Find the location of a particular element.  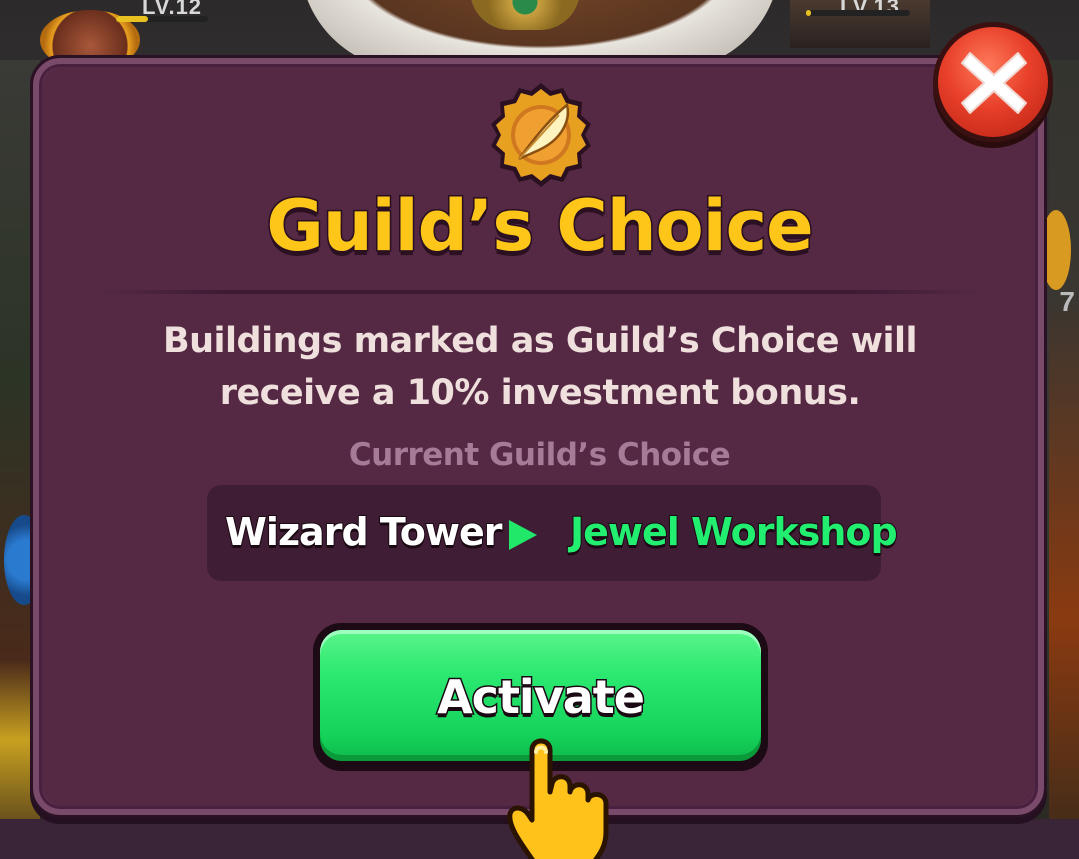

choice-to-building: Jewel Workshop is located at coordinates (734, 532).